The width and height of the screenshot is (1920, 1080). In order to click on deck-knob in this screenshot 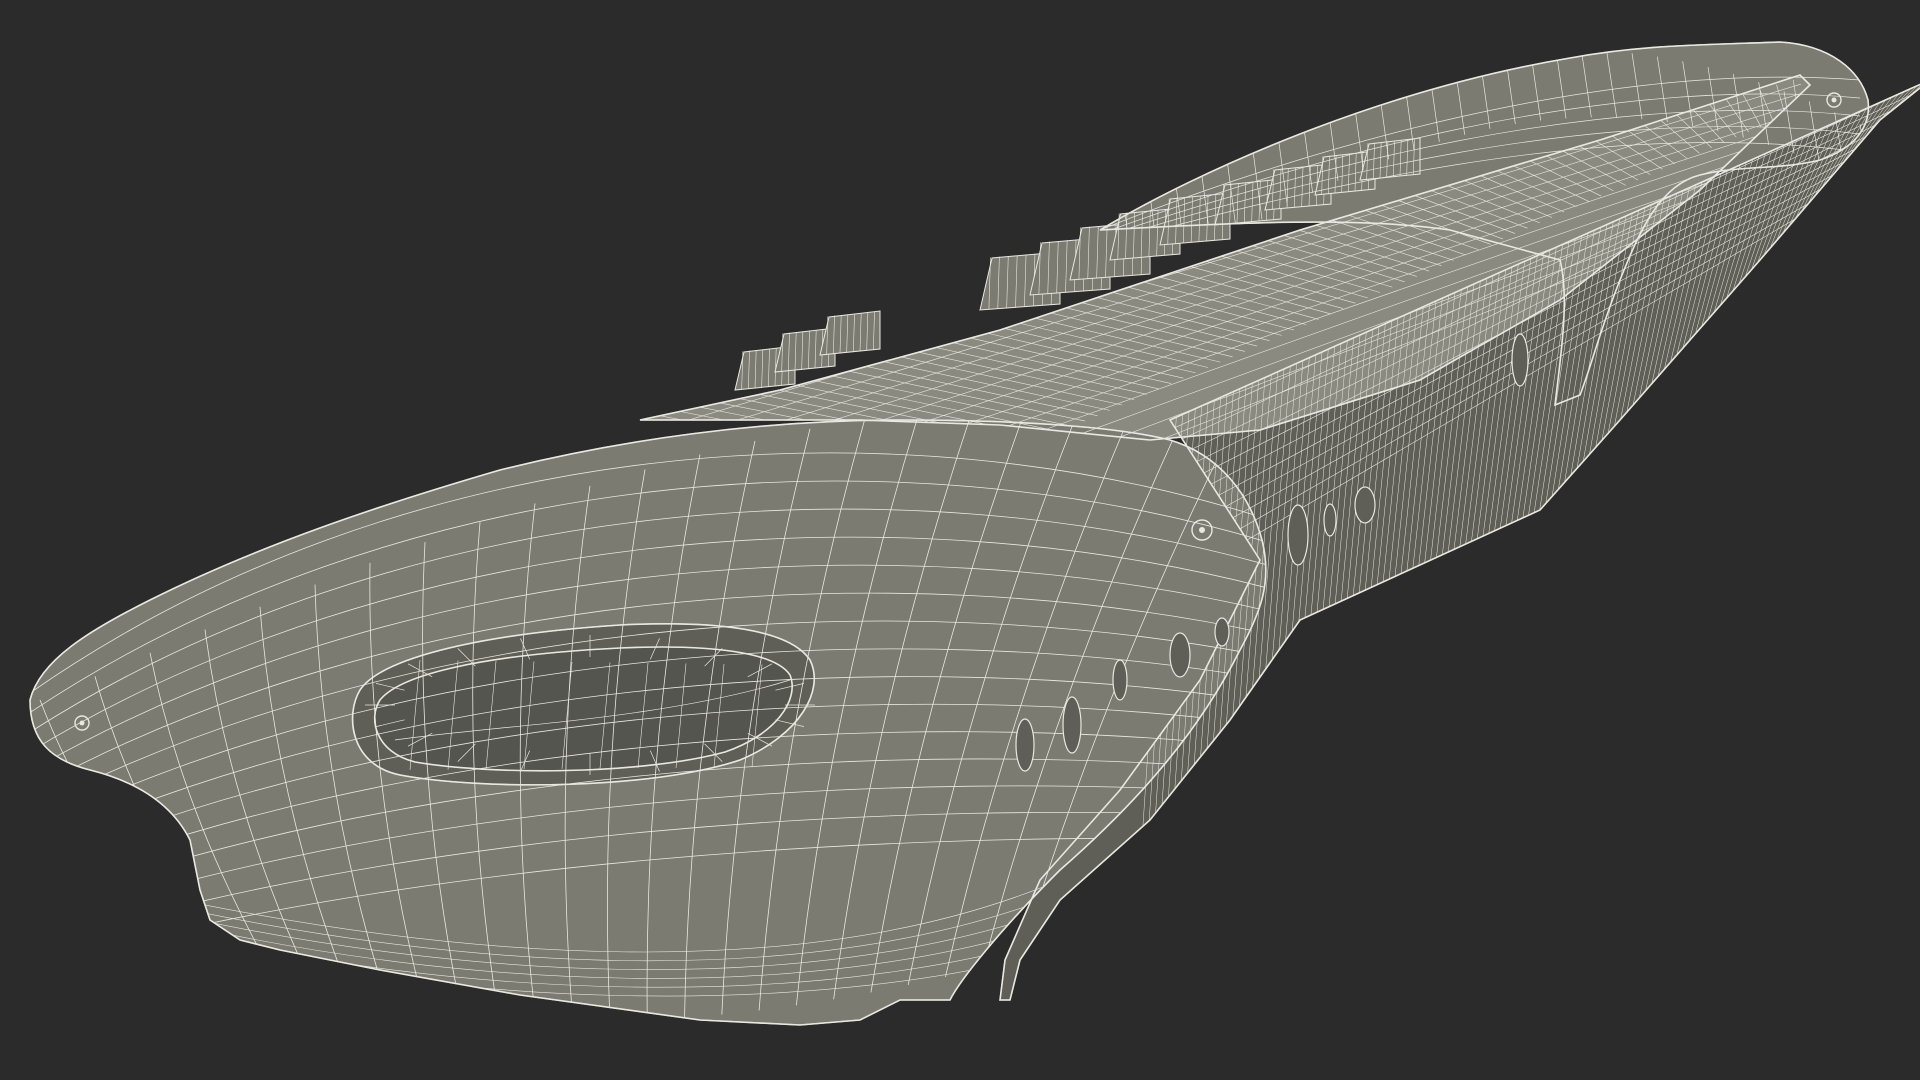, I will do `click(850, 333)`.